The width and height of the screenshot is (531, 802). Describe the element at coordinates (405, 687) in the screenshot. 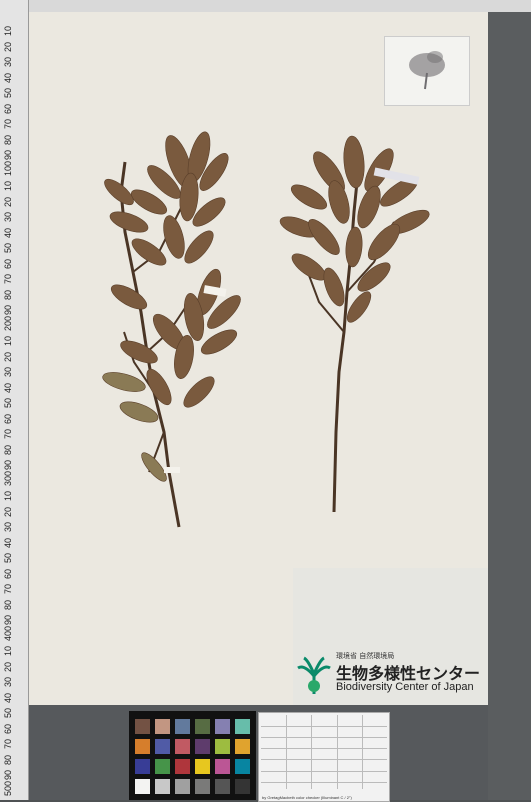

I see `center-name-english: Biodiversity Center of Japan` at that location.